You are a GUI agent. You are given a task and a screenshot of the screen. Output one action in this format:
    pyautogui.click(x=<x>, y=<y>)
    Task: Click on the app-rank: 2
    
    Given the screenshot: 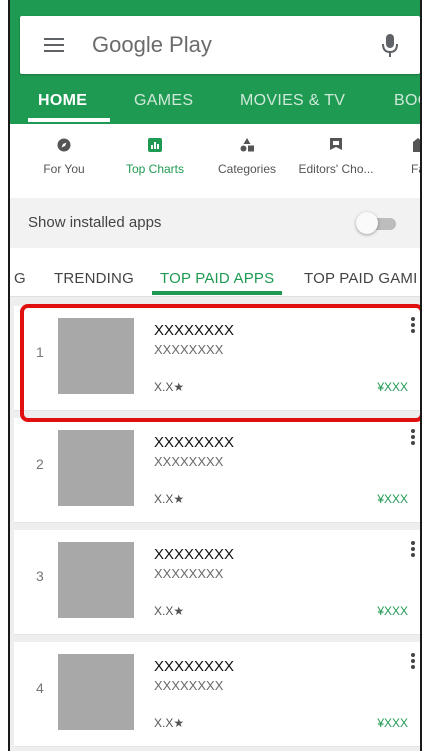 What is the action you would take?
    pyautogui.click(x=40, y=464)
    